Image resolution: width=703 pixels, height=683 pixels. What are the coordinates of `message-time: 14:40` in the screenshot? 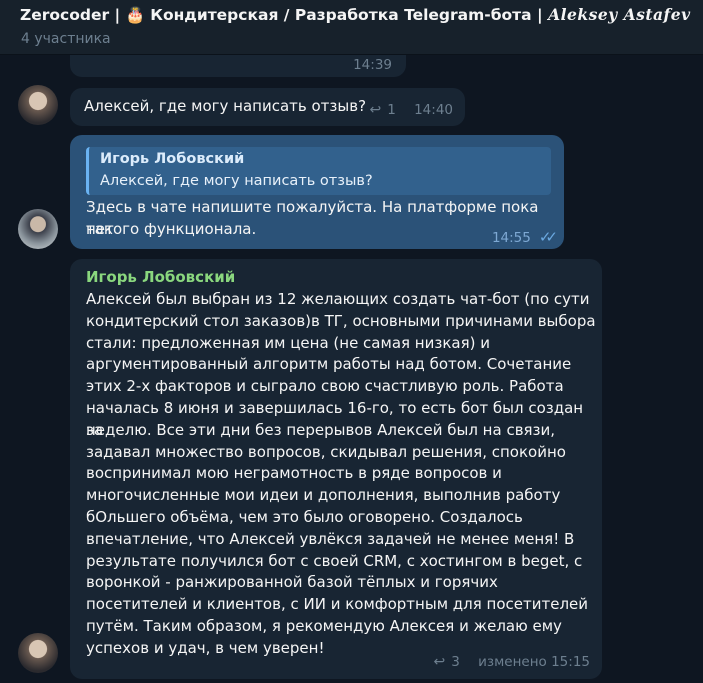 It's located at (433, 110).